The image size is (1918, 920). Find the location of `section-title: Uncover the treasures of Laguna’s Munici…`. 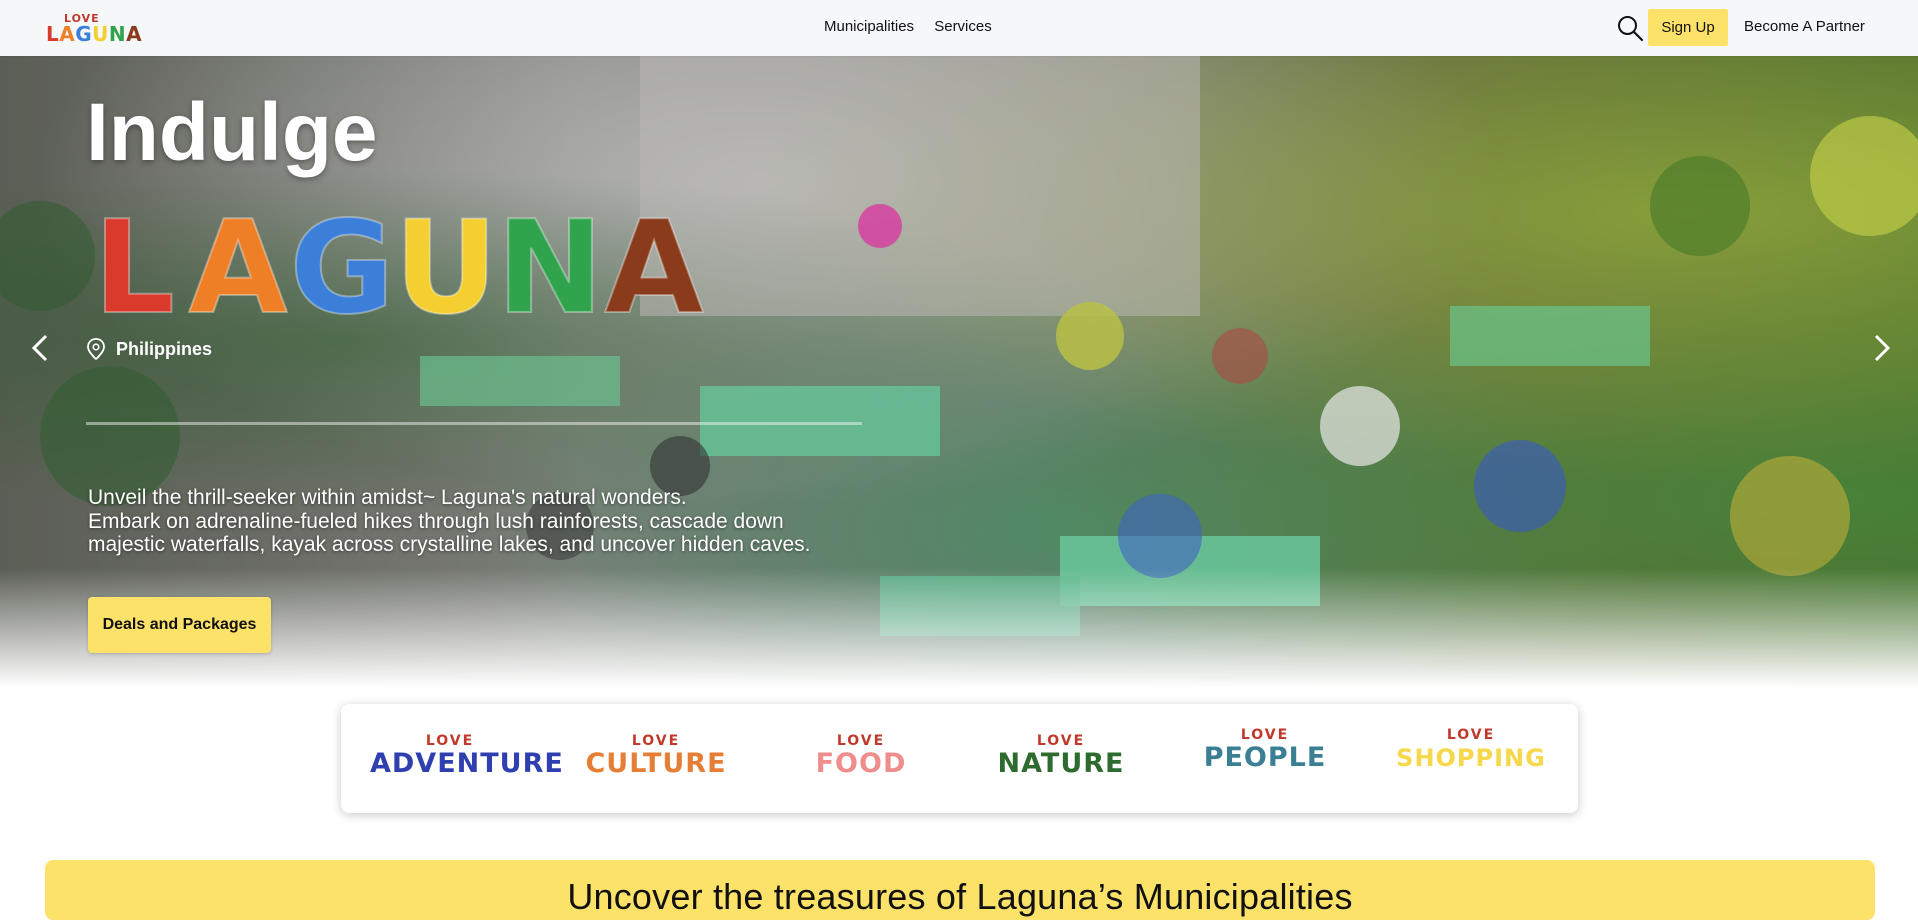

section-title: Uncover the treasures of Laguna’s Munici… is located at coordinates (960, 896).